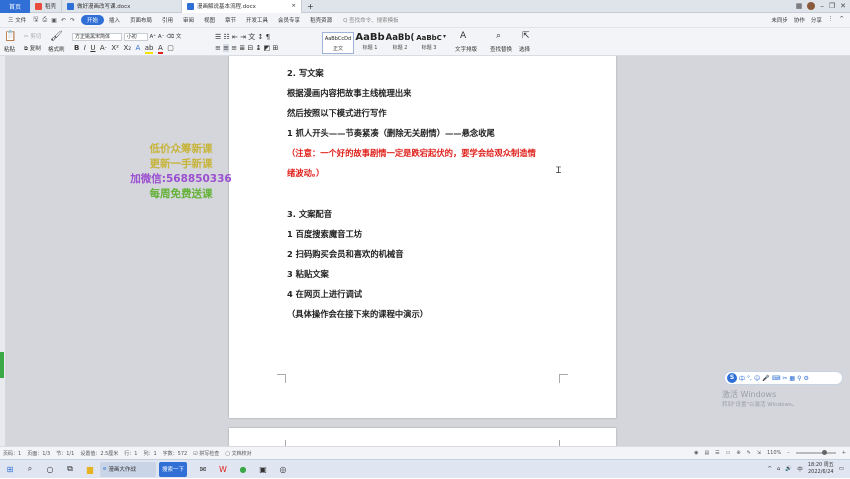  Describe the element at coordinates (799, 20) in the screenshot. I see `collaborate-button: 协作` at that location.